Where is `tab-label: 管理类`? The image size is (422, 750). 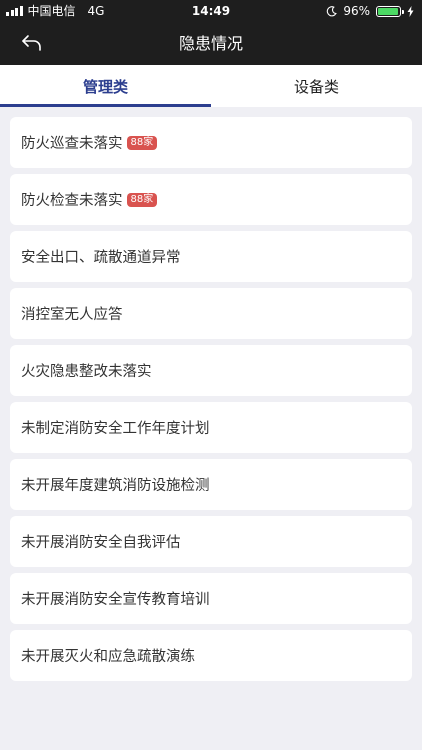
tab-label: 管理类 is located at coordinates (105, 86).